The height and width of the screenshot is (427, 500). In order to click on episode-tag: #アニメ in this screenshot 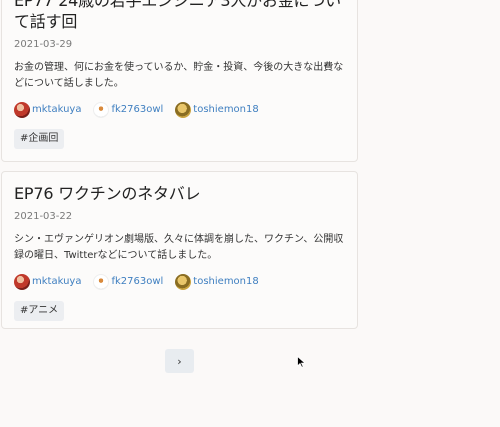, I will do `click(39, 311)`.